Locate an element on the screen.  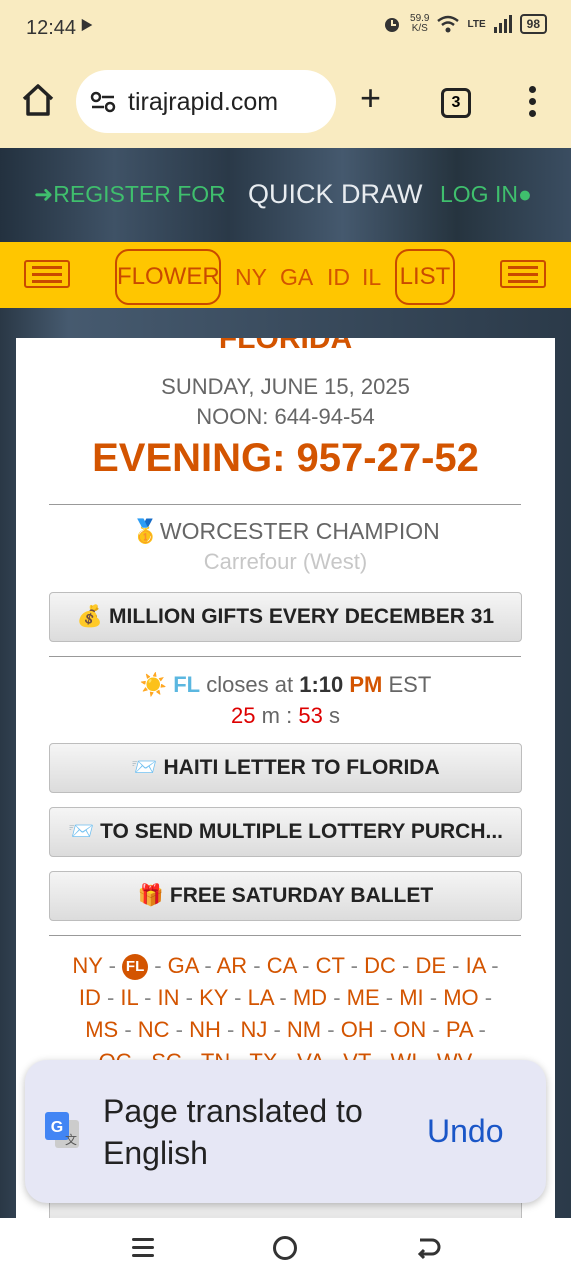
medal-icon: 🥇 is located at coordinates (145, 531).